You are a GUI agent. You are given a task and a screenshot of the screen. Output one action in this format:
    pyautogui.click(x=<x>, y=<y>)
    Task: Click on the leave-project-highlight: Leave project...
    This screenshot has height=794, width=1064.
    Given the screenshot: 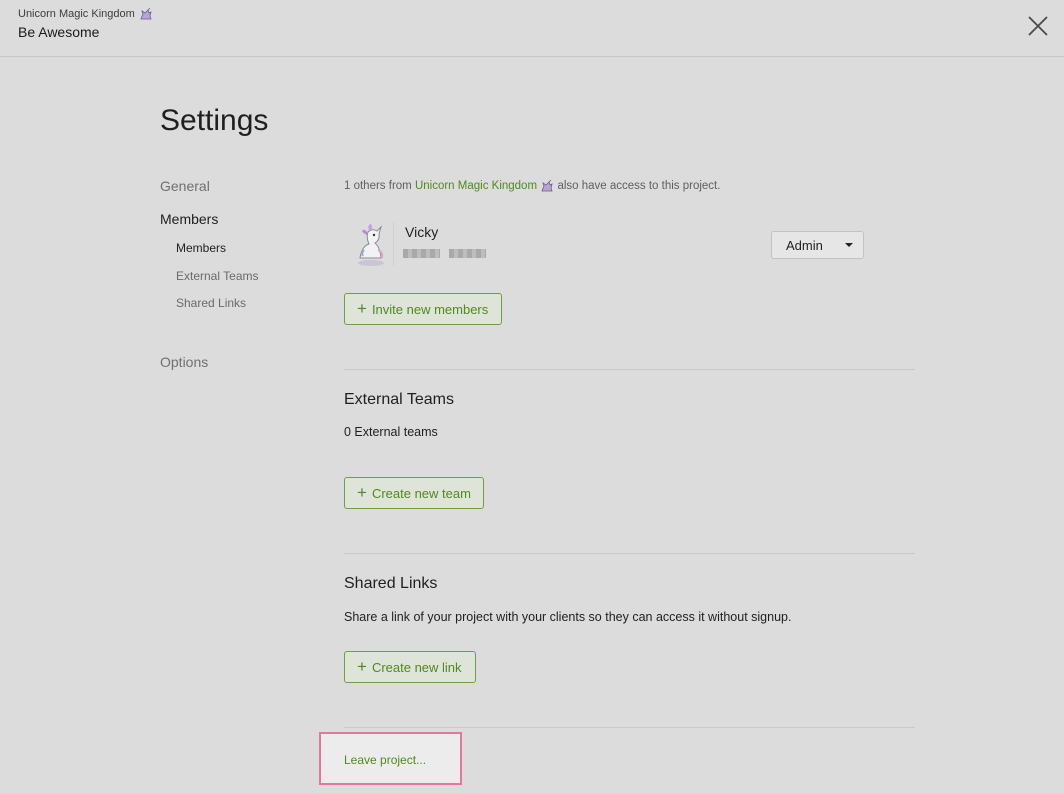 What is the action you would take?
    pyautogui.click(x=390, y=758)
    